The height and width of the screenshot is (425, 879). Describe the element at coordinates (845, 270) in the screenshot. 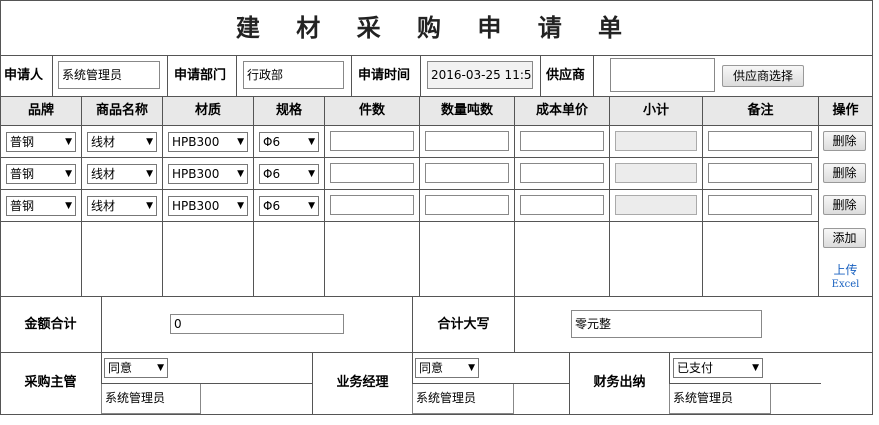

I see `upload-link: 上传` at that location.